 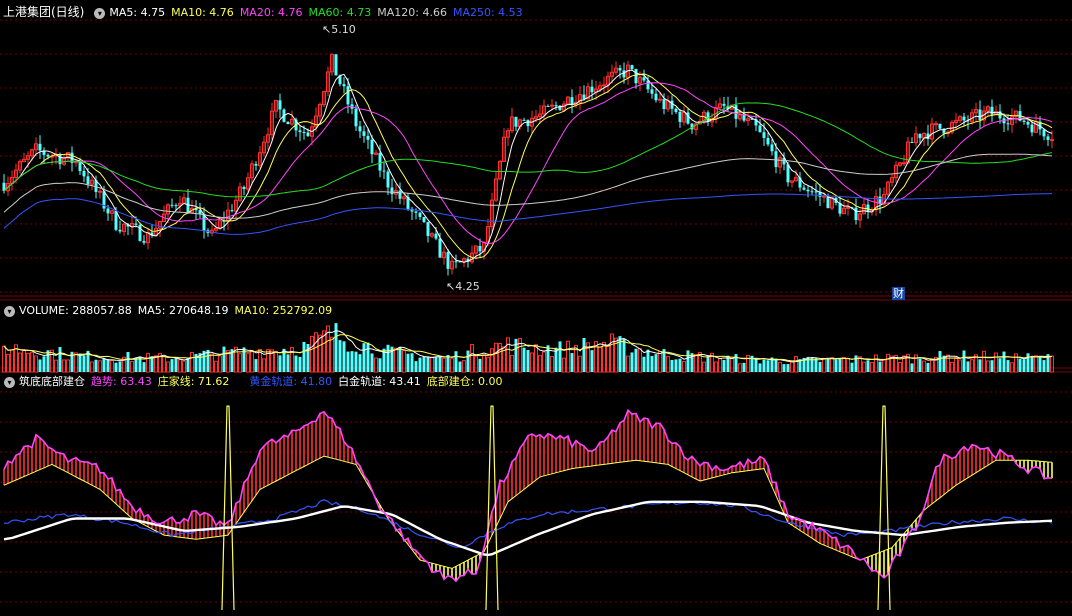 What do you see at coordinates (467, 286) in the screenshot?
I see `low-price-label: 4.25` at bounding box center [467, 286].